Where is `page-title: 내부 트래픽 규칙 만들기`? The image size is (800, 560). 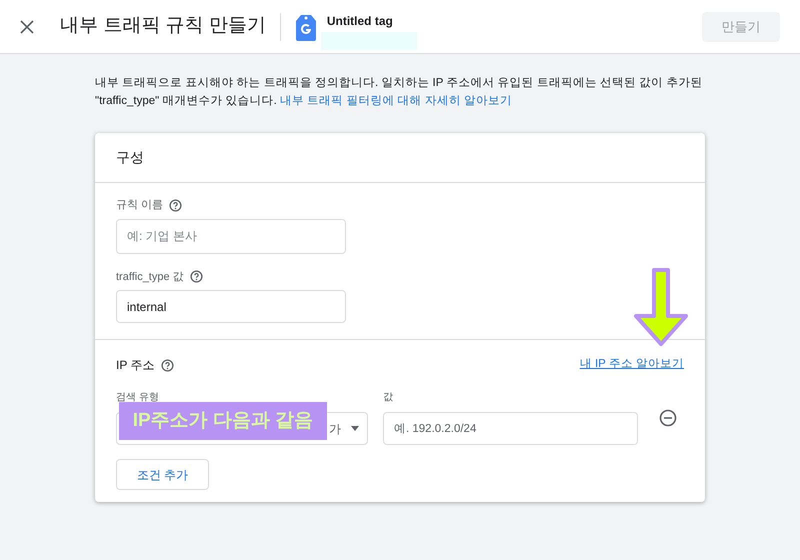
page-title: 내부 트래픽 규칙 만들기 is located at coordinates (163, 26).